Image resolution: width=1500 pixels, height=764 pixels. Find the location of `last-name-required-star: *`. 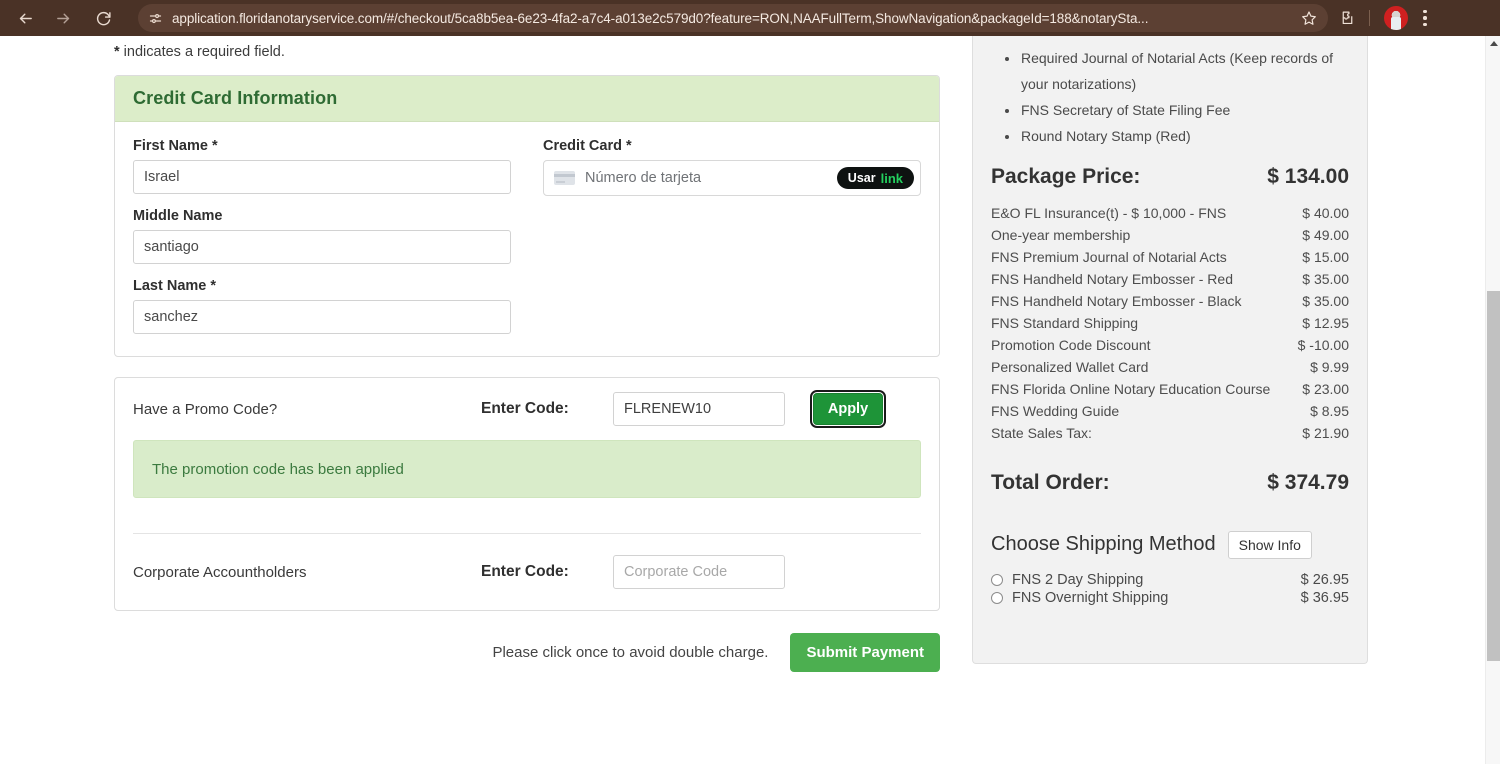

last-name-required-star: * is located at coordinates (213, 286).